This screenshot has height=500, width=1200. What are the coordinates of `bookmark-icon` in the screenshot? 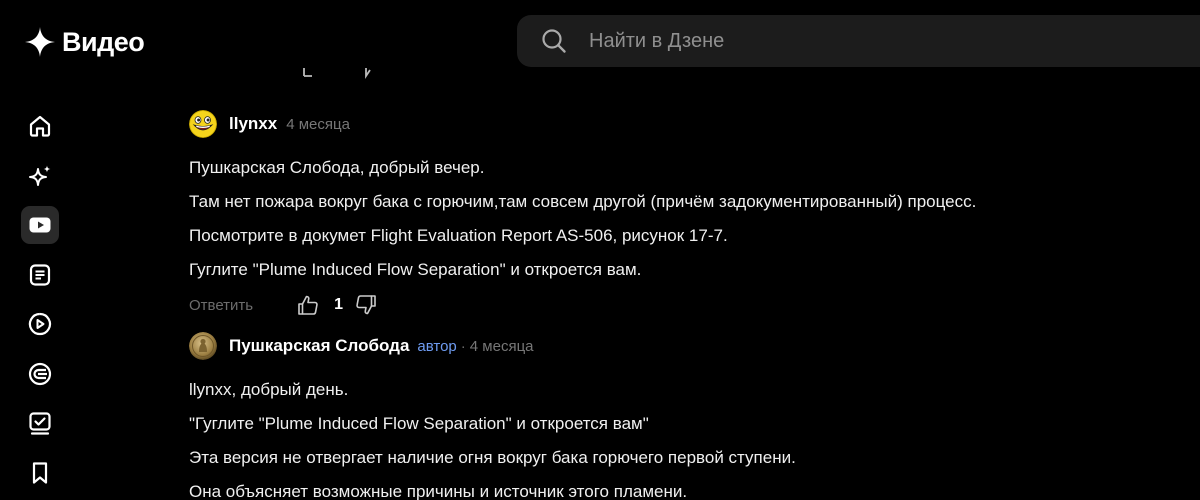 It's located at (40, 473).